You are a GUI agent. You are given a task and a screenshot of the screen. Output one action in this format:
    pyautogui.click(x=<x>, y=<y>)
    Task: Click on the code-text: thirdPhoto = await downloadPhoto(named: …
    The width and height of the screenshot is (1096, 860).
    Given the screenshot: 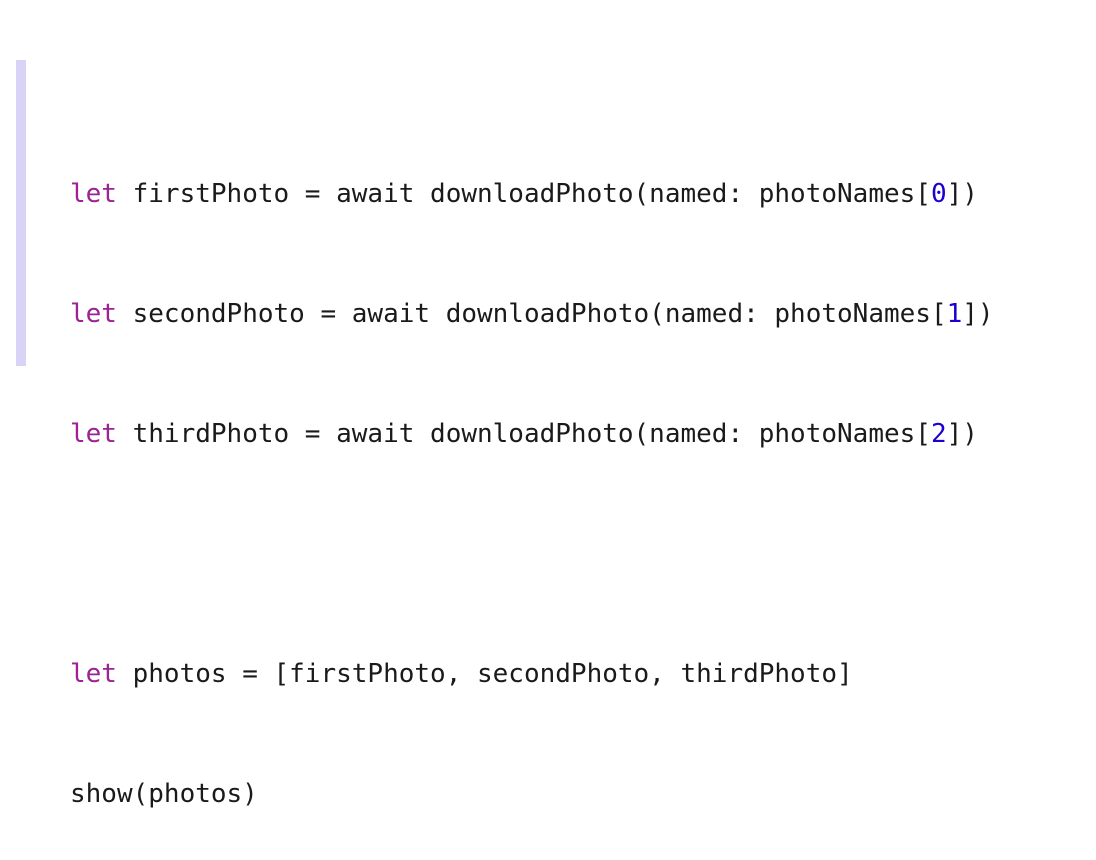 What is the action you would take?
    pyautogui.click(x=523, y=434)
    